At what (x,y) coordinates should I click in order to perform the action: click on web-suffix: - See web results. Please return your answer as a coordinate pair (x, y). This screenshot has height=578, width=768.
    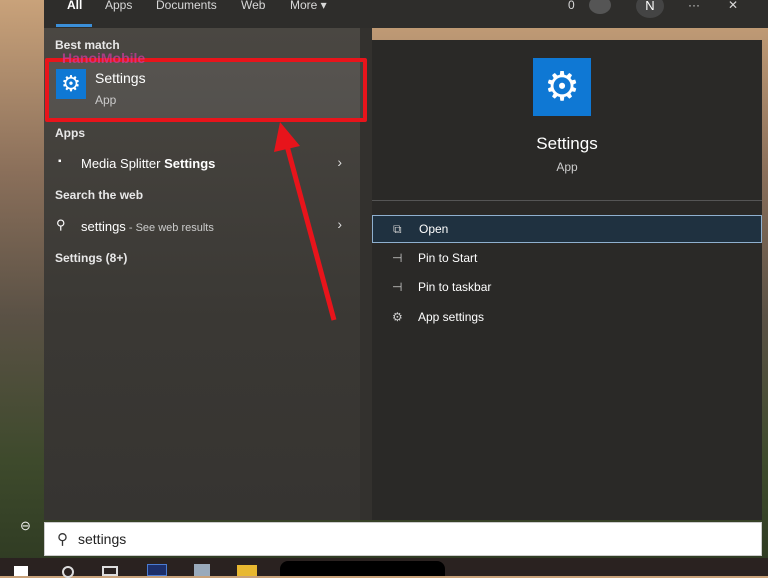
    Looking at the image, I should click on (169, 228).